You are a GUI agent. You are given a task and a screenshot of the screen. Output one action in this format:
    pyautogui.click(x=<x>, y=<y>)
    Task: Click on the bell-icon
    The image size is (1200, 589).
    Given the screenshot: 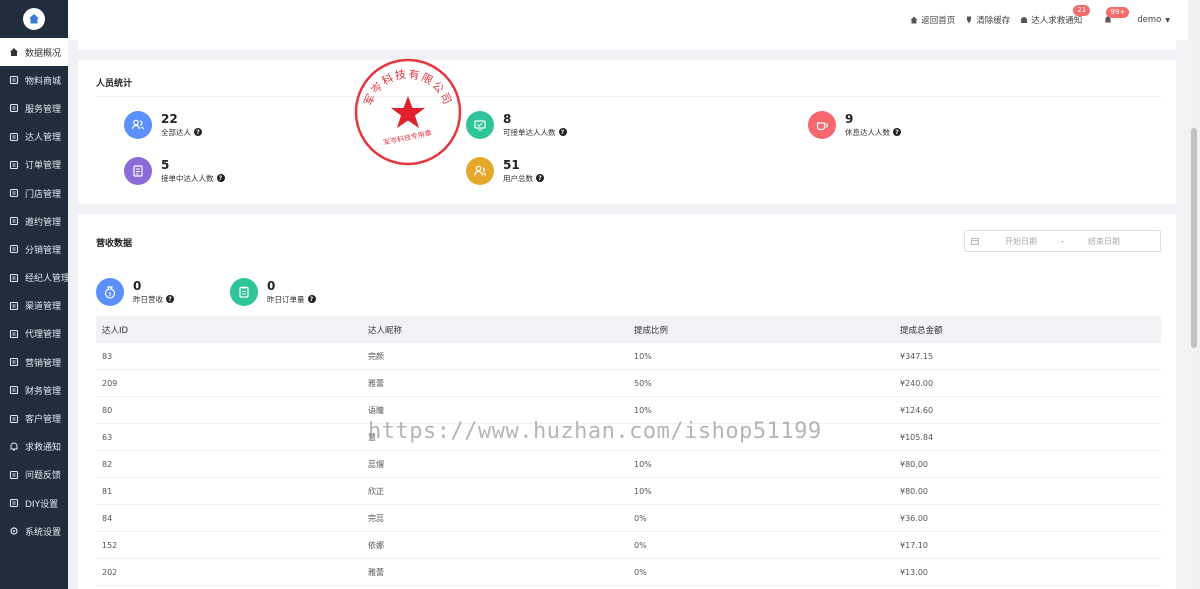 What is the action you would take?
    pyautogui.click(x=14, y=447)
    